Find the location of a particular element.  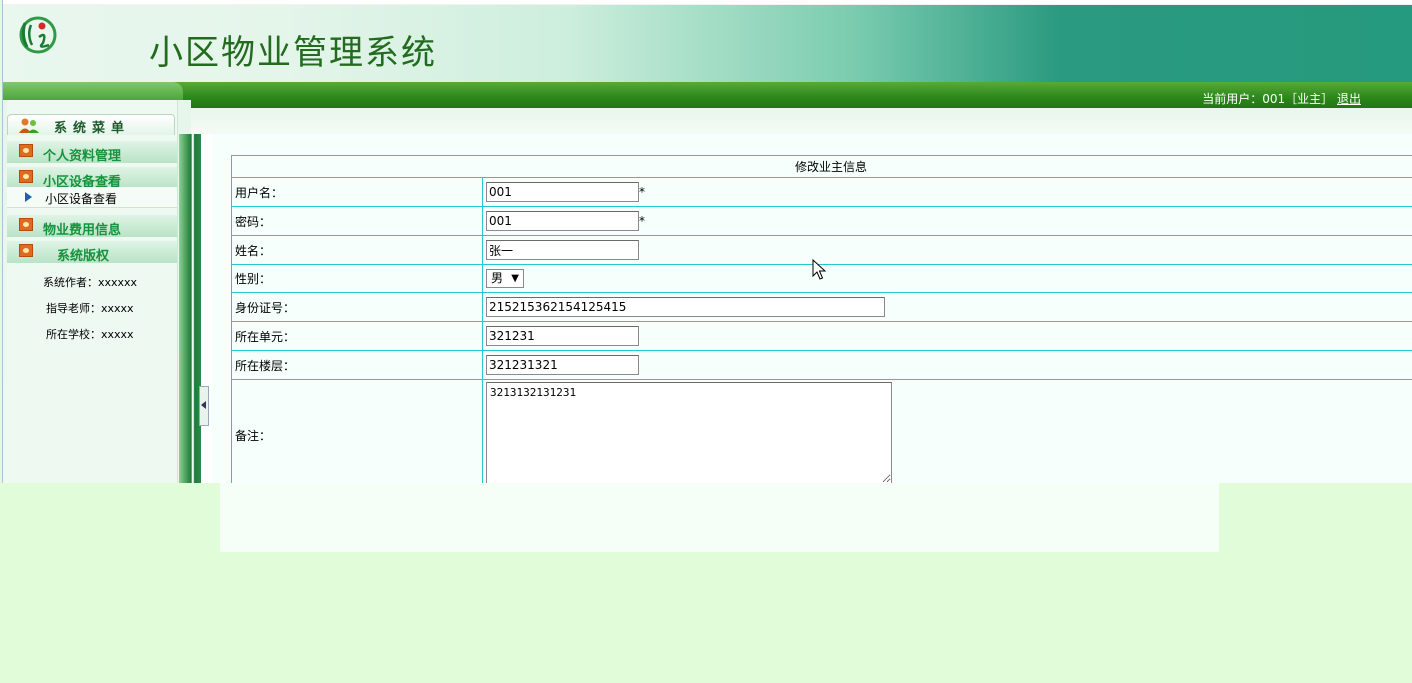

form-row: 密码： * is located at coordinates (821, 221).